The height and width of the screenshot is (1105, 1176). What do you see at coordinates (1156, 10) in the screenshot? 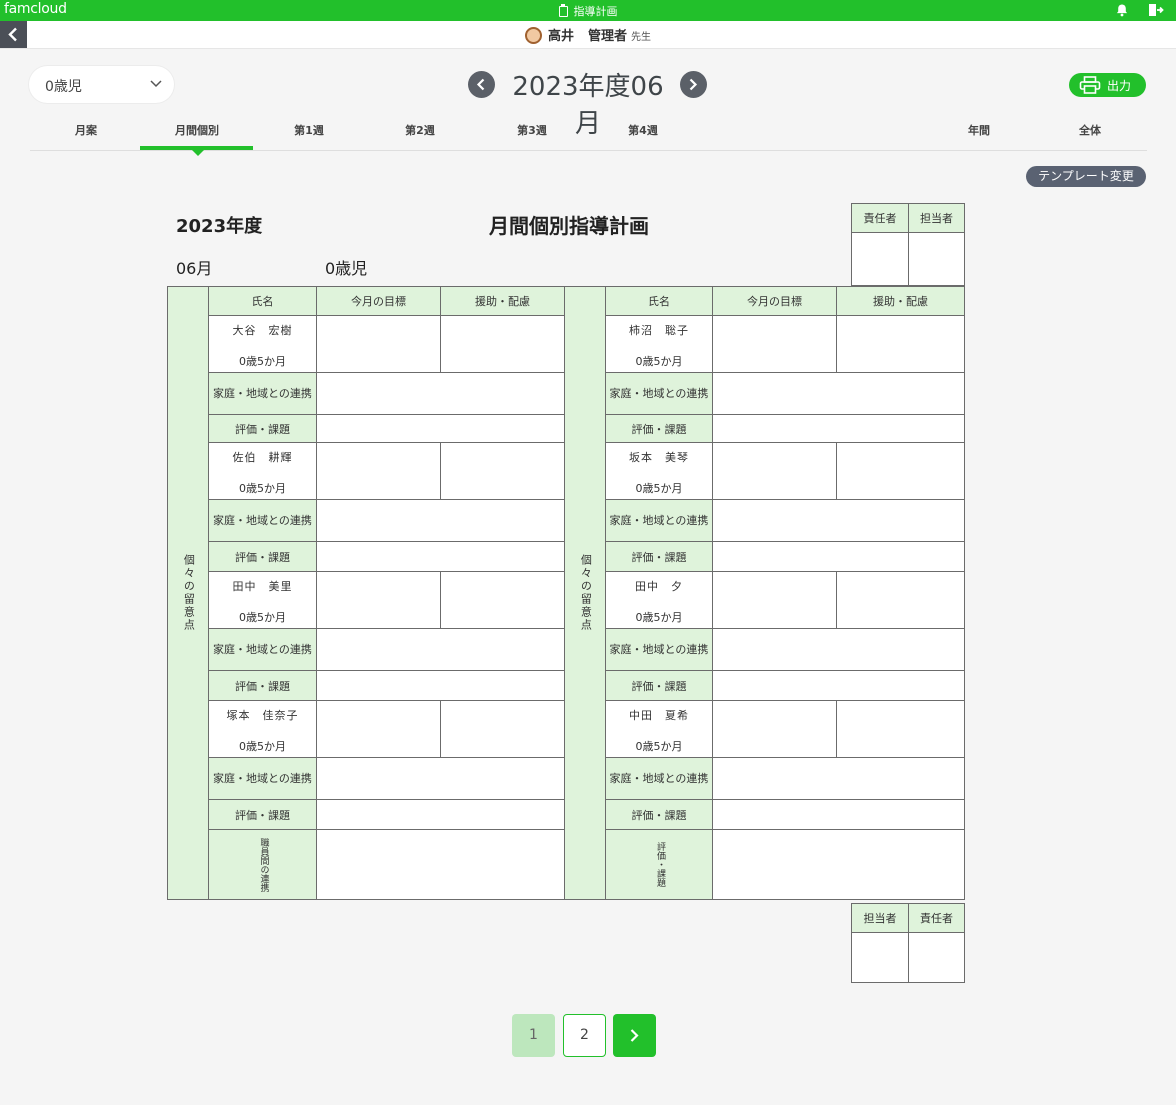
I see `logout-icon` at bounding box center [1156, 10].